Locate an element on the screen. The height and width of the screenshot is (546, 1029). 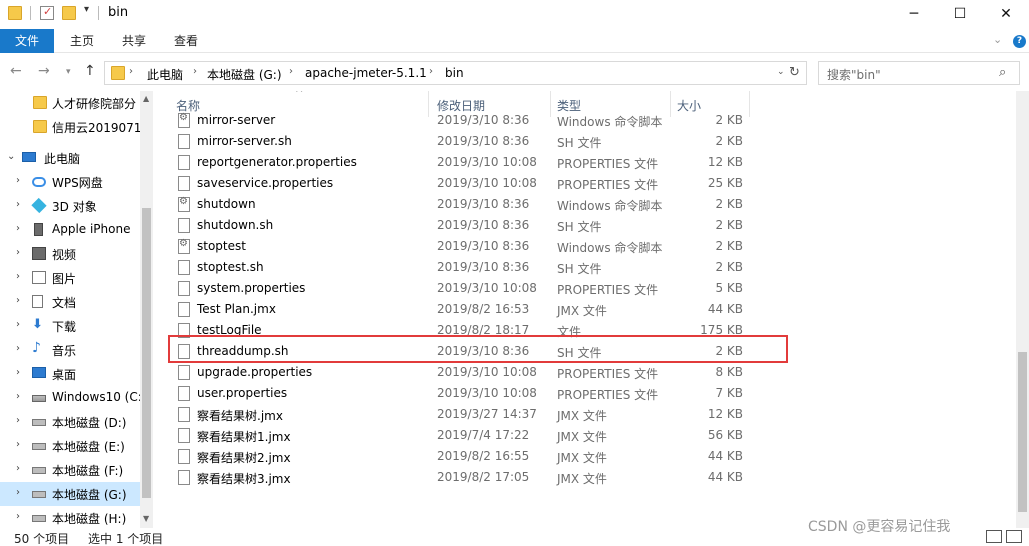
address-dropdown-icon: ⌄ is located at coordinates (781, 72).